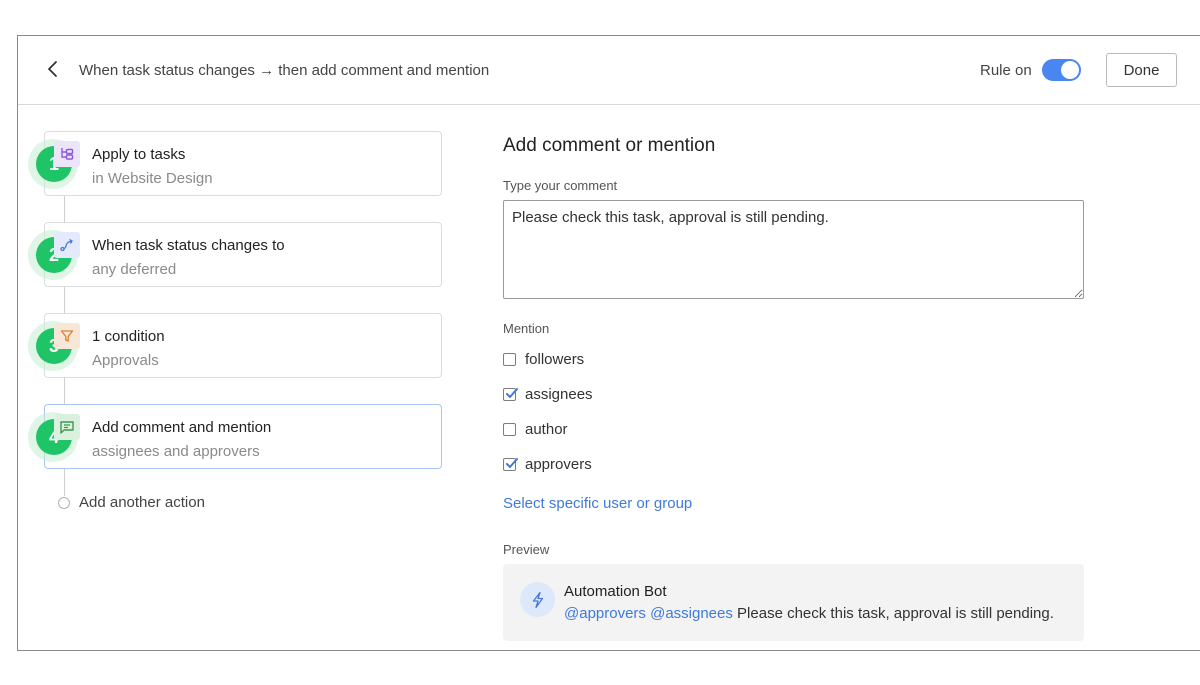  I want to click on step-title: Apply to tasks, so click(139, 154).